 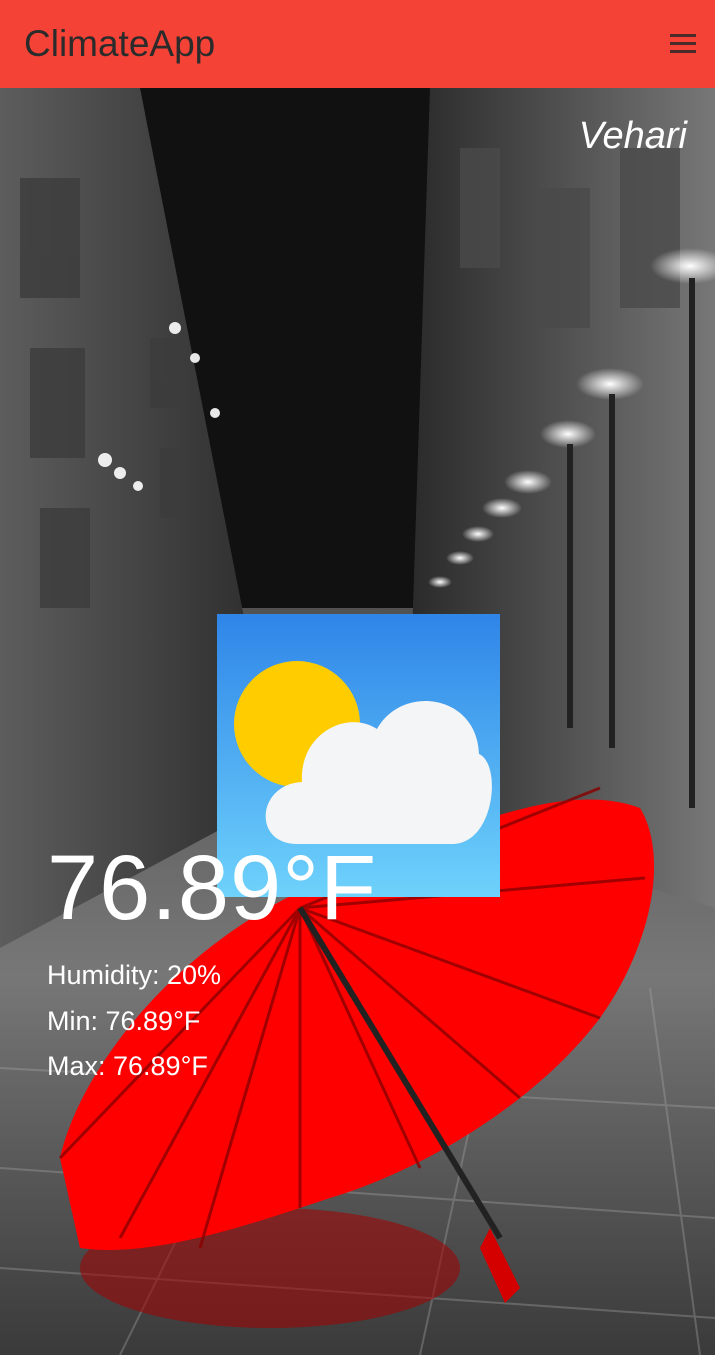 What do you see at coordinates (124, 1021) in the screenshot?
I see `min-temperature-text: Min: 76.89°F` at bounding box center [124, 1021].